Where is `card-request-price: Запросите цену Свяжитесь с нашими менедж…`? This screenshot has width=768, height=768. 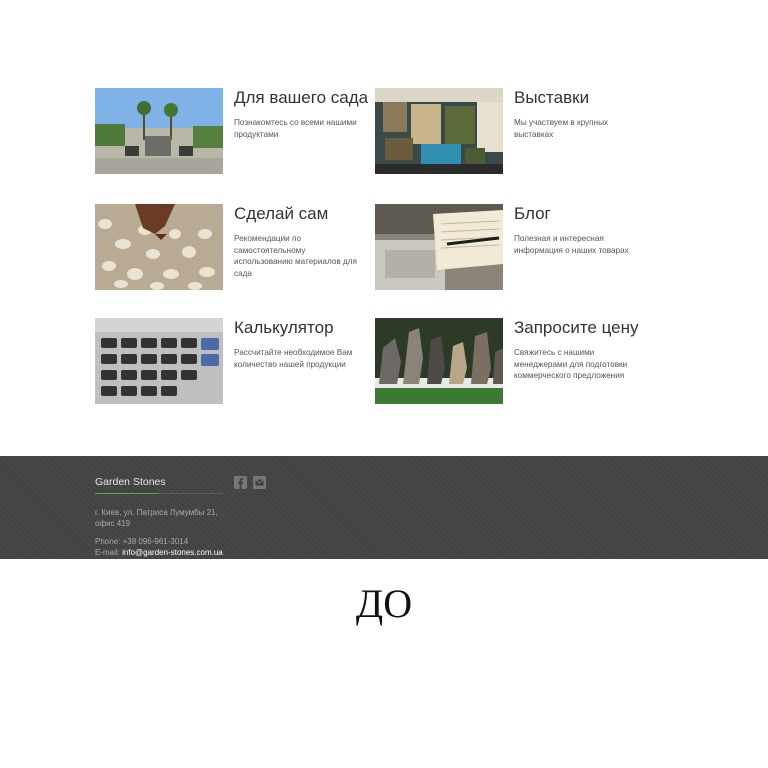
card-request-price: Запросите цену Свяжитесь с нашими менедж… is located at coordinates (510, 363).